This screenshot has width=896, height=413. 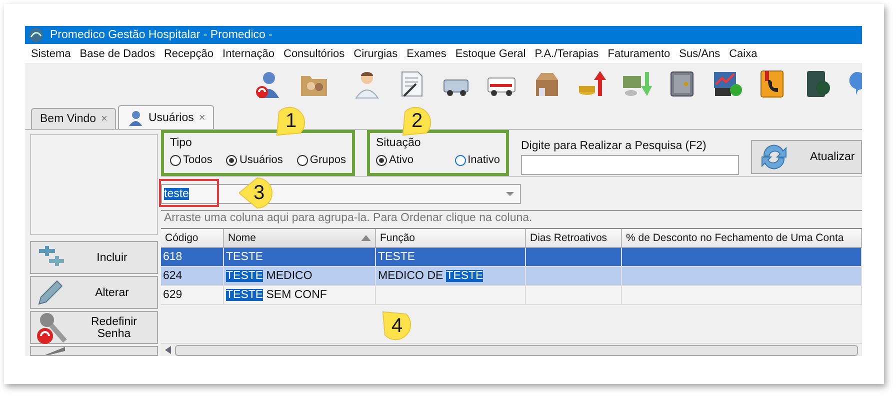 I want to click on radio-option: Todos, so click(x=191, y=160).